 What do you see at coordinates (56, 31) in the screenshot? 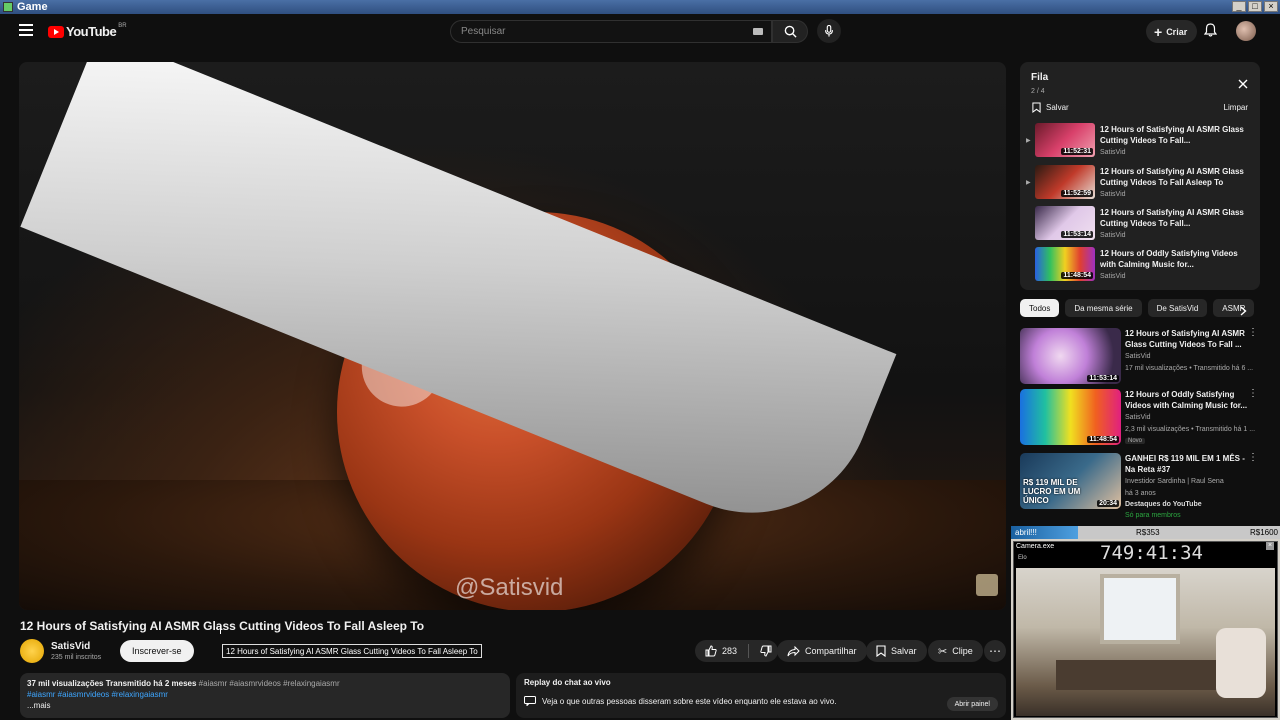
I see `youtube-play-icon` at bounding box center [56, 31].